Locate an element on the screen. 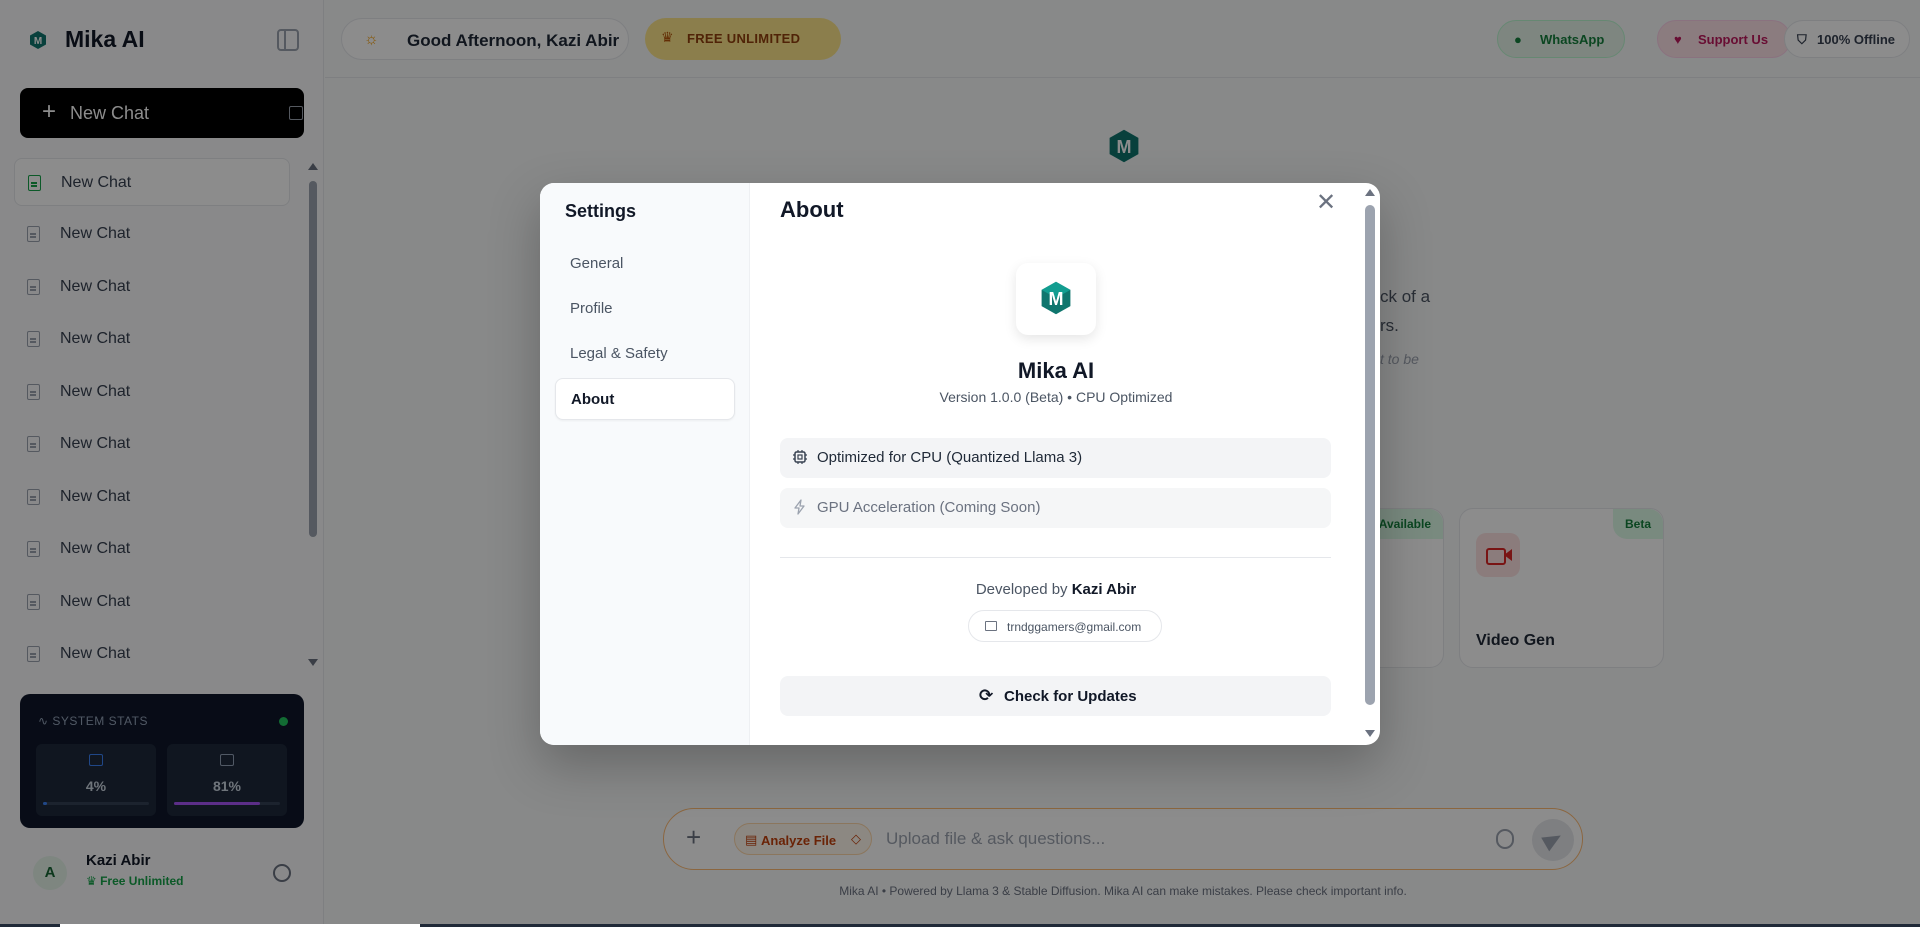  mail-icon is located at coordinates (991, 626).